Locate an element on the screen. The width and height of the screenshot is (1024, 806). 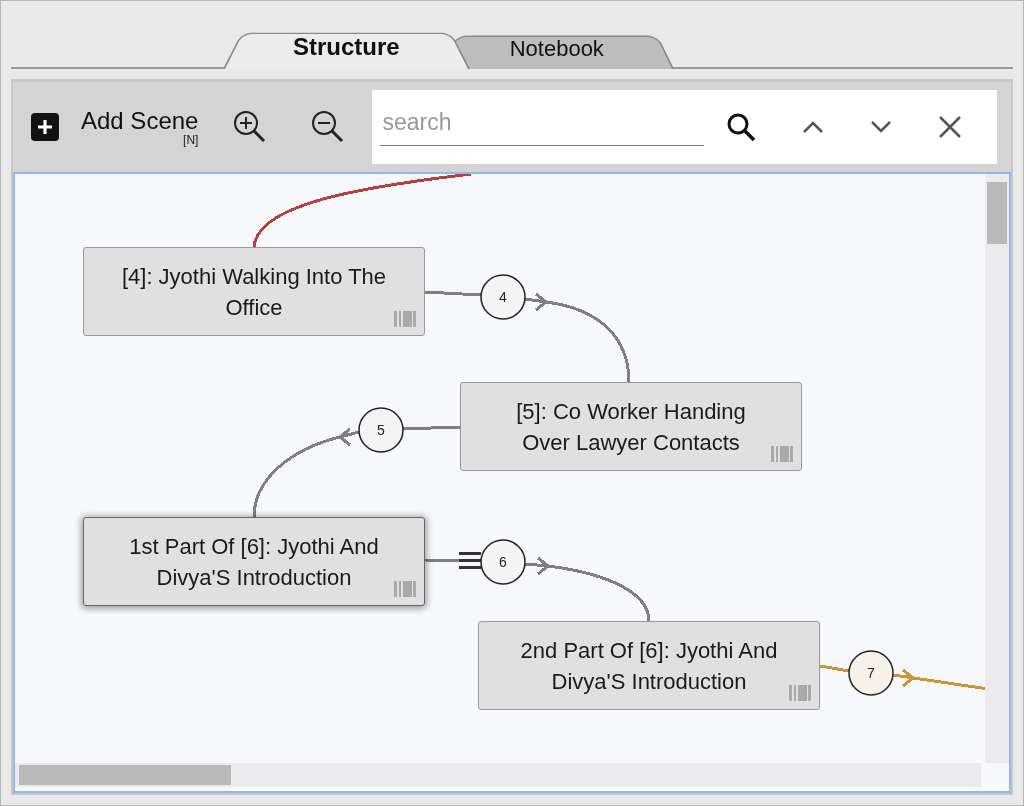
scene-card: [5]: Co Worker Handing Over Lawyer Contacts is located at coordinates (631, 426).